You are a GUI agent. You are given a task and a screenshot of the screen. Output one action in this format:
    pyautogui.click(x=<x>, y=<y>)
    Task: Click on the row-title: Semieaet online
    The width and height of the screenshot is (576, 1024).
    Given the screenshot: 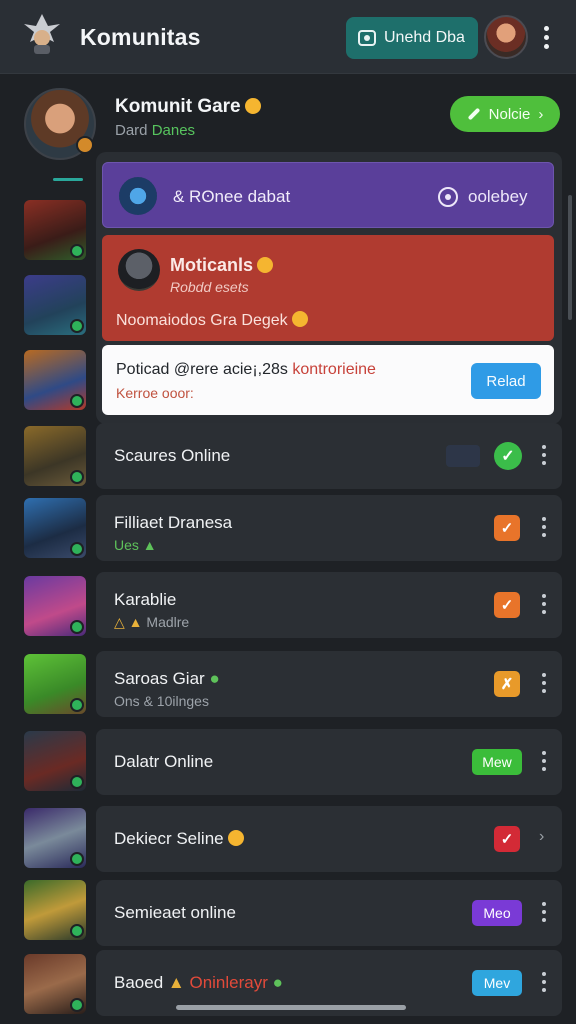 What is the action you would take?
    pyautogui.click(x=175, y=912)
    